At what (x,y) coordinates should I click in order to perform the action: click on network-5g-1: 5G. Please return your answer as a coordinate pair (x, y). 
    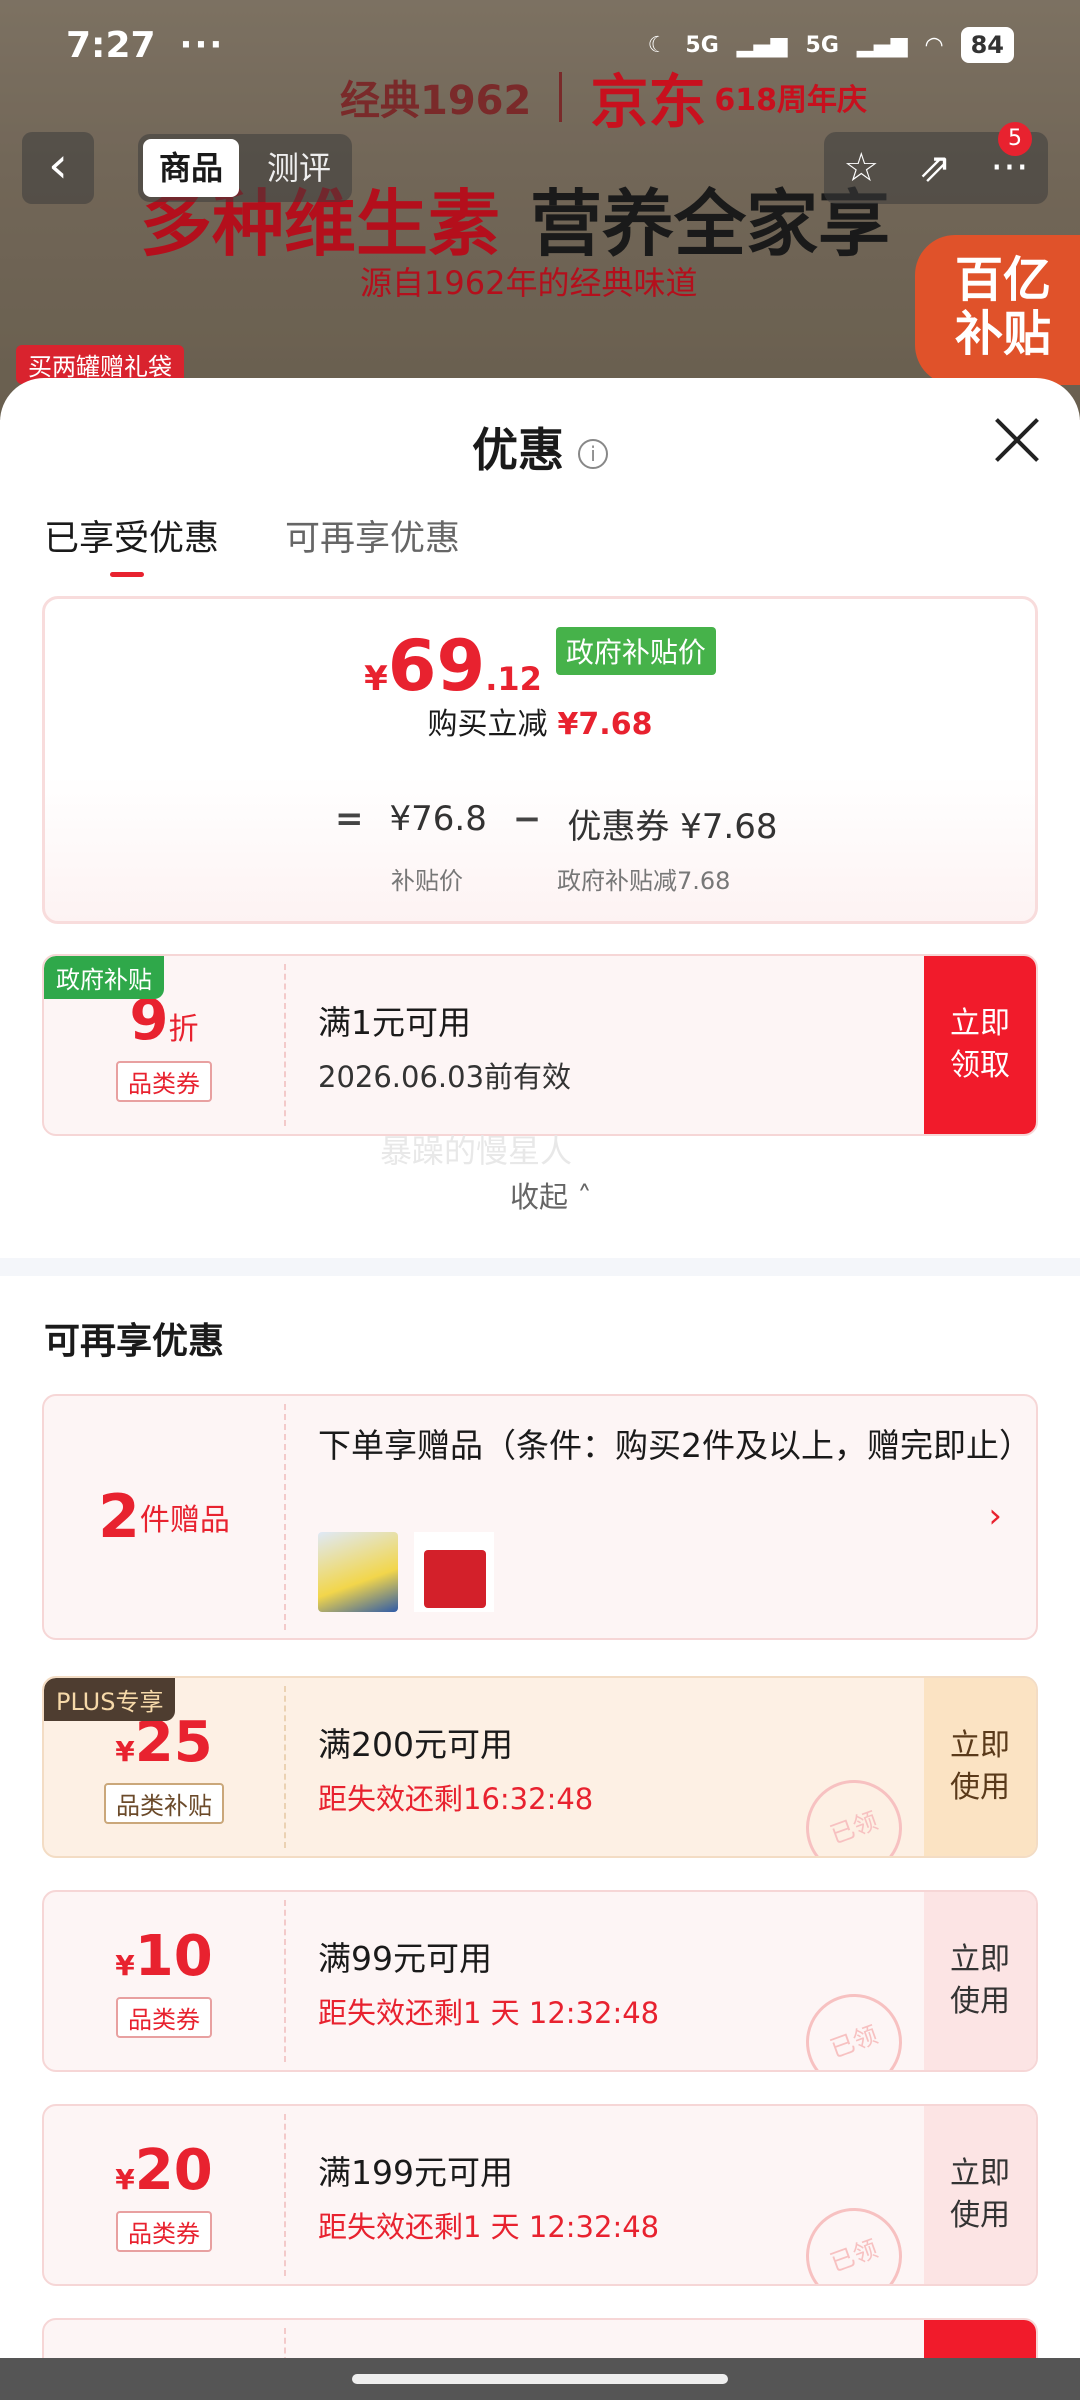
    Looking at the image, I should click on (702, 45).